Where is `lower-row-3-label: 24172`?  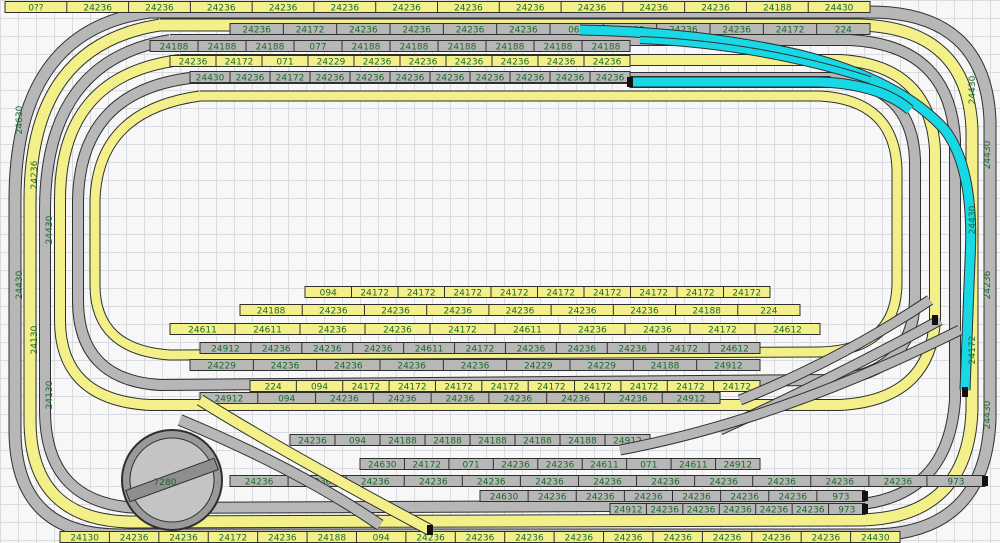 lower-row-3-label: 24172 is located at coordinates (426, 466).